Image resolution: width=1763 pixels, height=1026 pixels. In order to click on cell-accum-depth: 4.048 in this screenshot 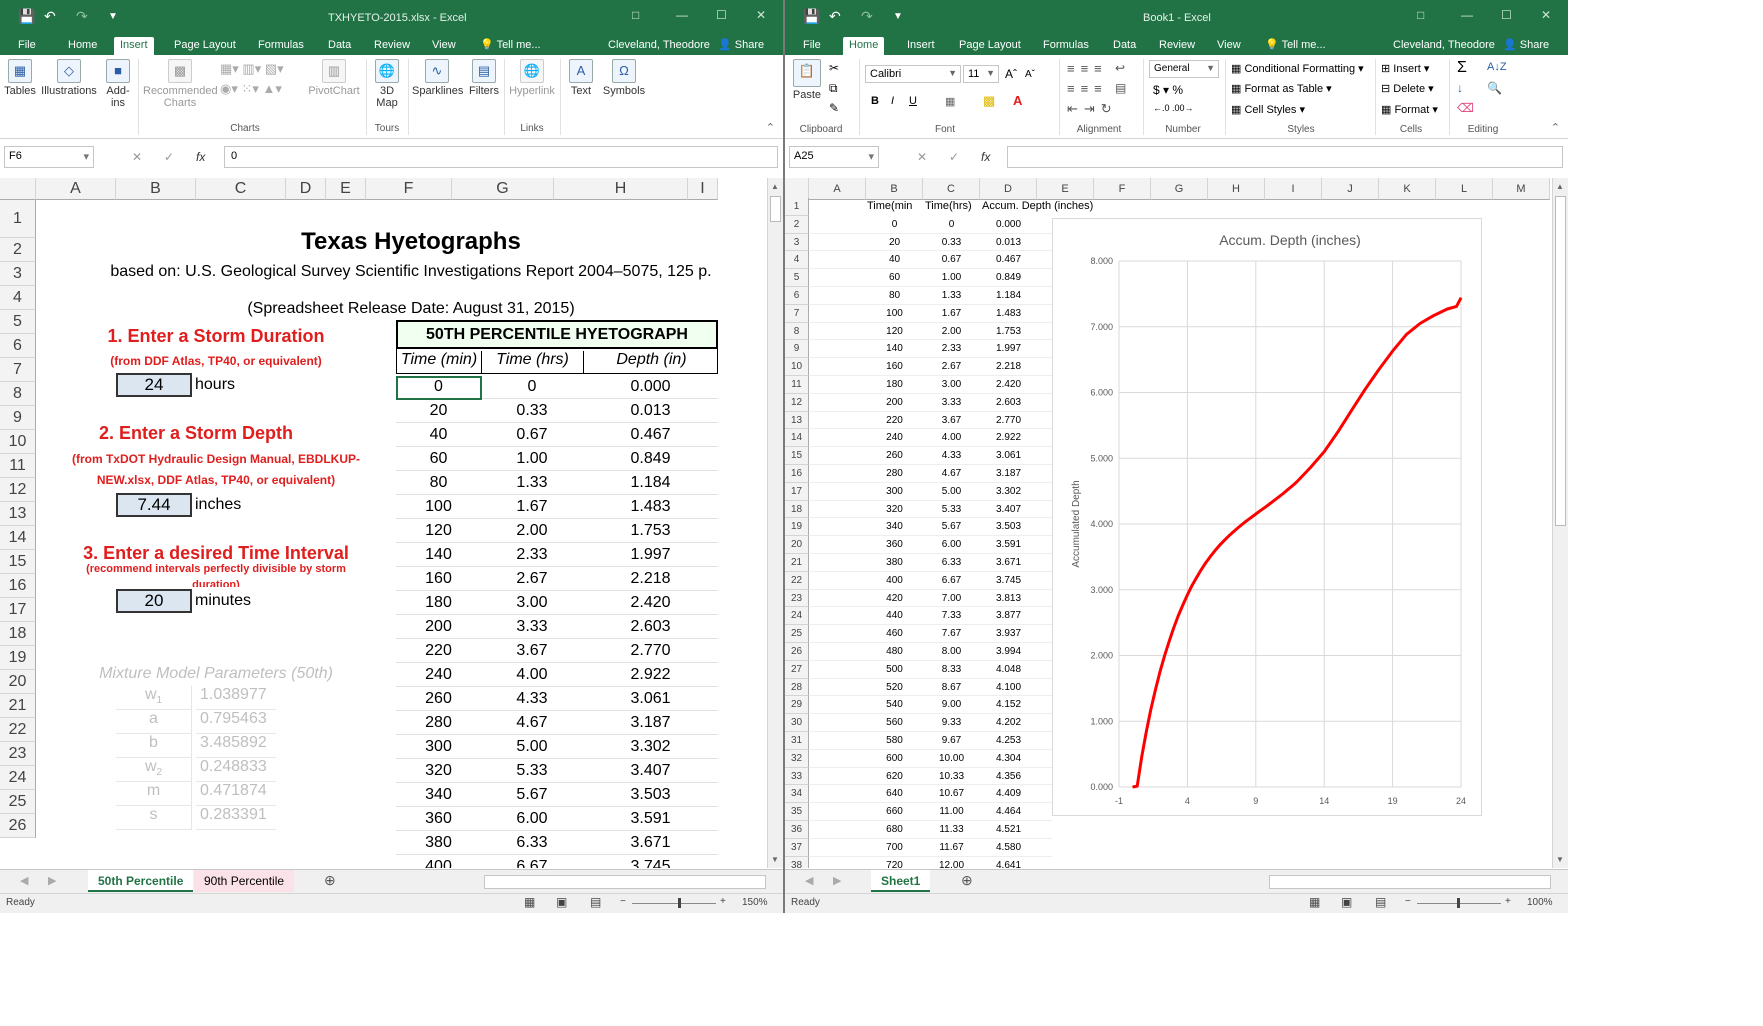, I will do `click(1008, 669)`.